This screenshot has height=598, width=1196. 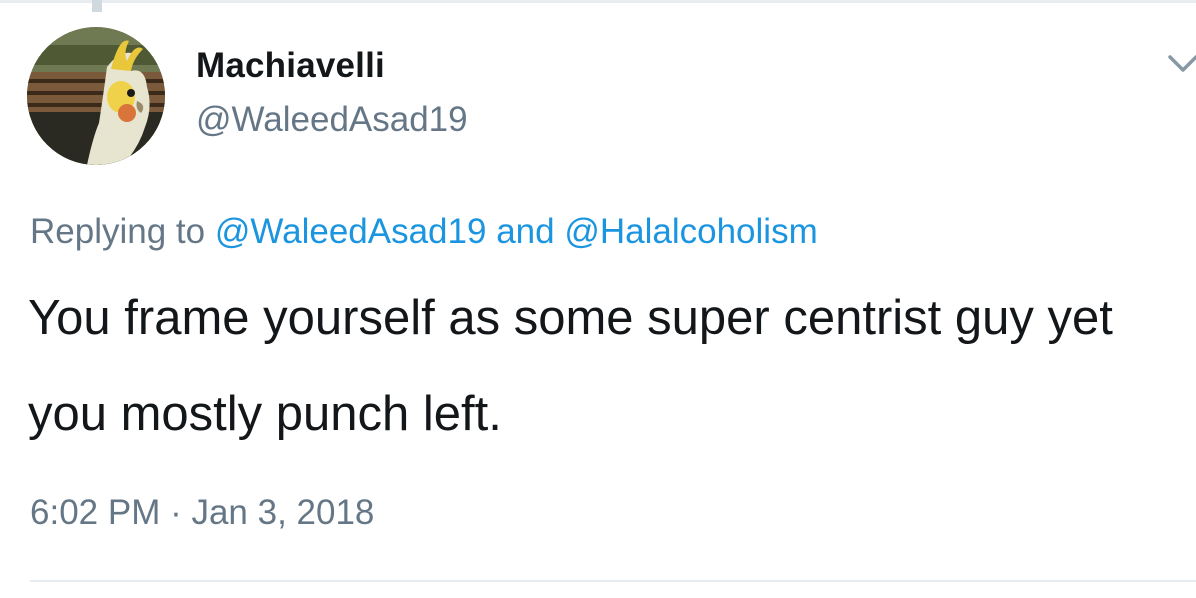 I want to click on chevron-down-icon, so click(x=1181, y=64).